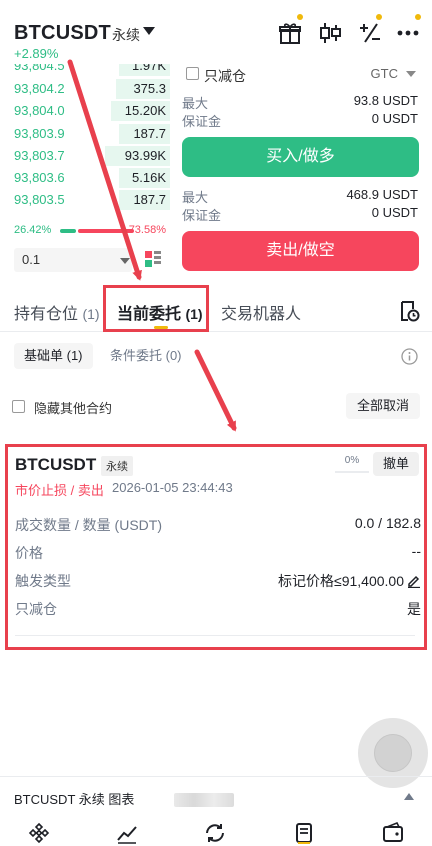 The image size is (432, 846). Describe the element at coordinates (218, 553) in the screenshot. I see `order-detail-row: 价格 --` at that location.